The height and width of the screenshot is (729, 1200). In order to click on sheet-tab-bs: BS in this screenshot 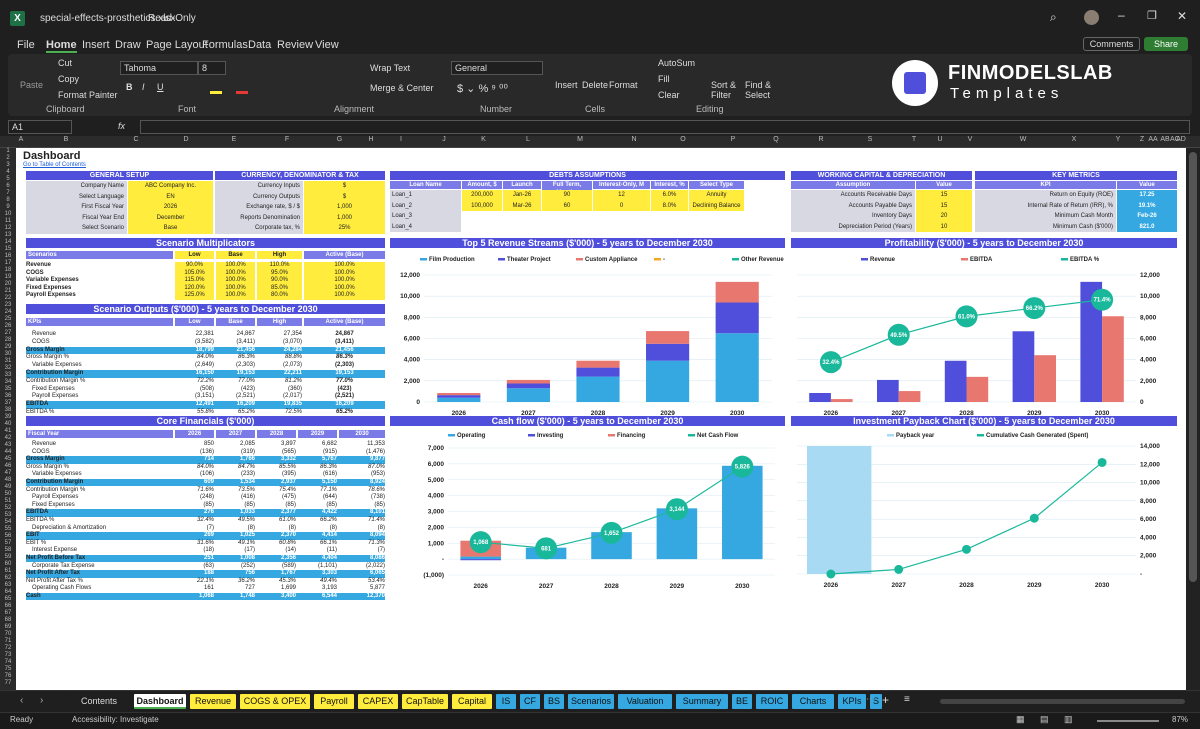, I will do `click(554, 701)`.